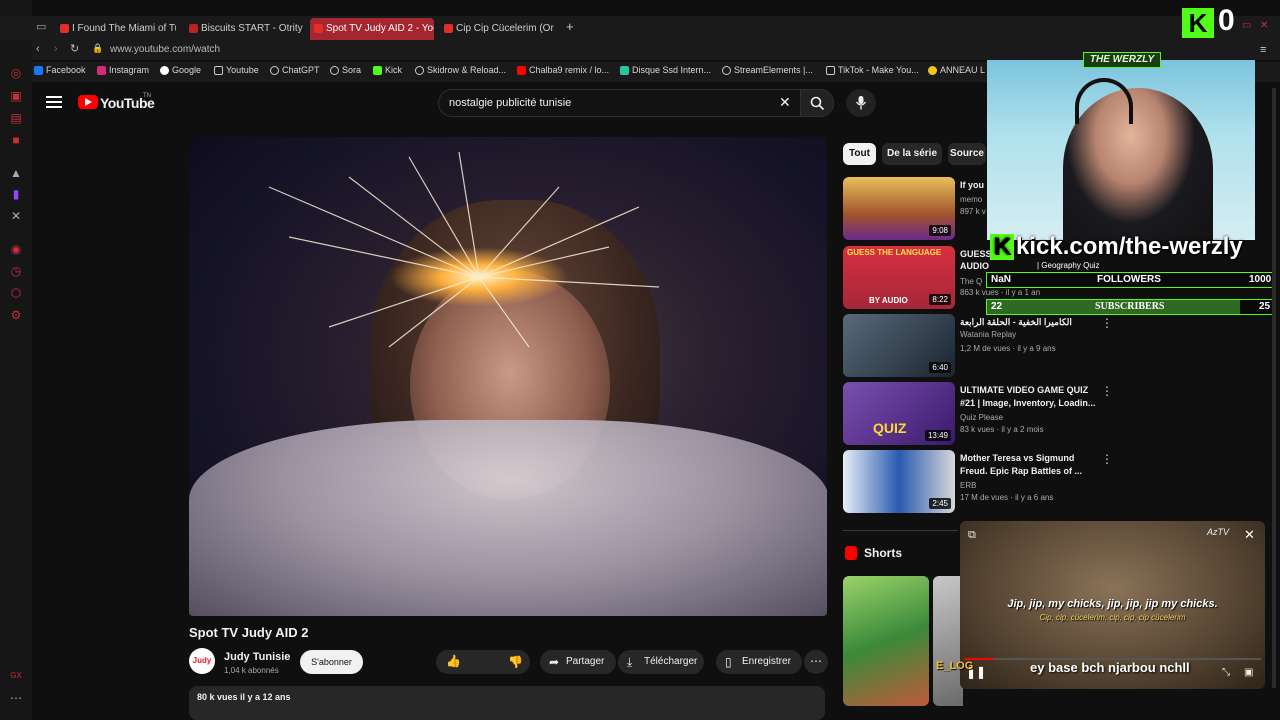 This screenshot has width=1280, height=720. I want to click on voice-search-button, so click(861, 103).